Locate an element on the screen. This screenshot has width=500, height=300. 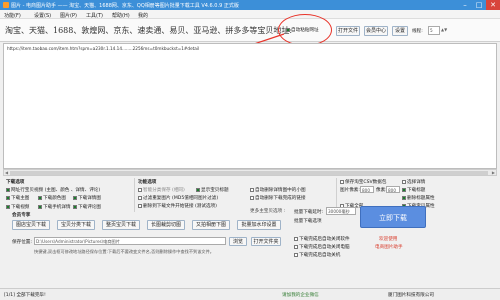
option-label: 下载主图 is located at coordinates (20, 198).